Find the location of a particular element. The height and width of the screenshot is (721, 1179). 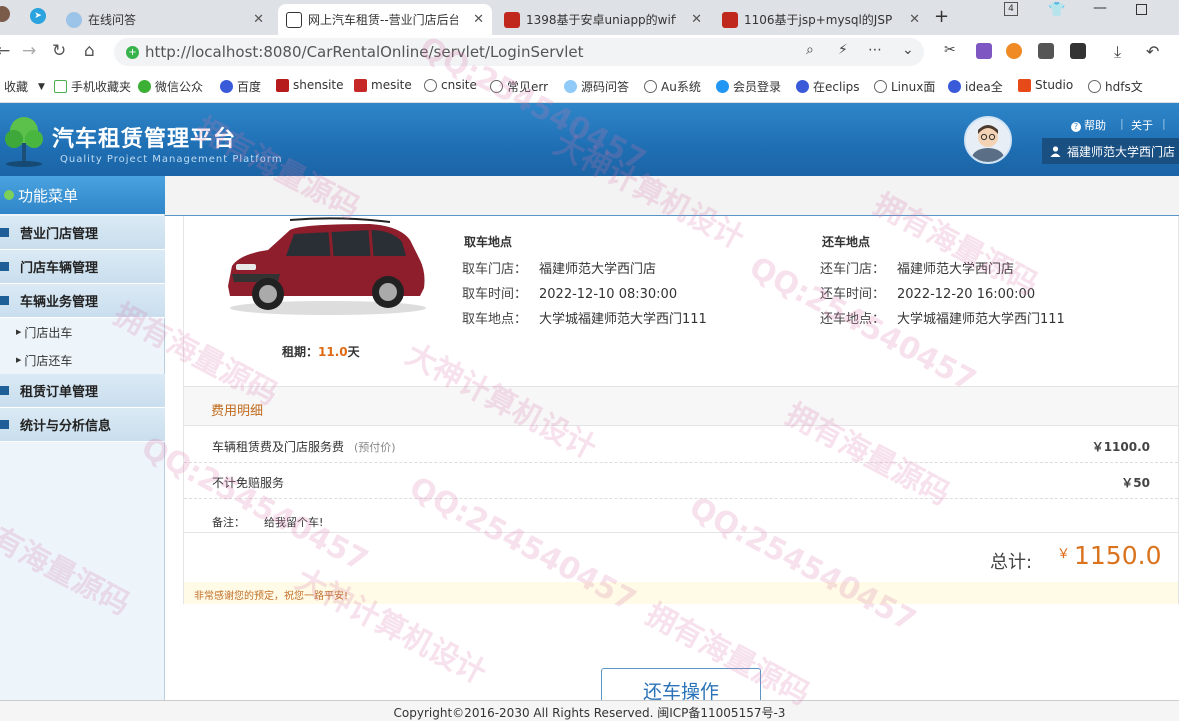

total-label: 总计: is located at coordinates (1011, 562).